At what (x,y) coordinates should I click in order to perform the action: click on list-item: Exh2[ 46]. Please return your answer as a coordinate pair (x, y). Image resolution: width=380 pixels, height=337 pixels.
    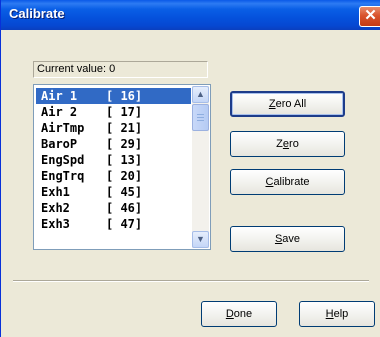
    Looking at the image, I should click on (113, 208).